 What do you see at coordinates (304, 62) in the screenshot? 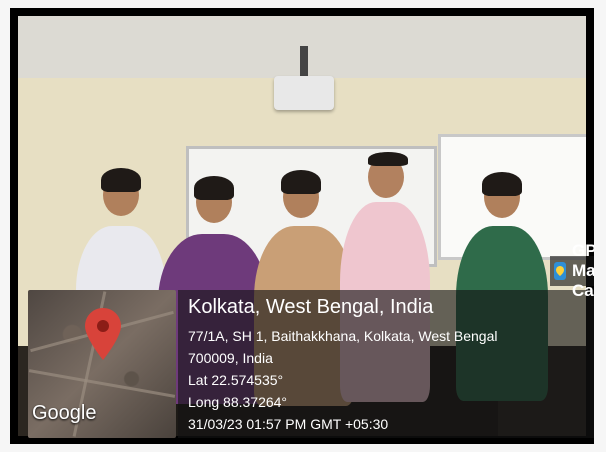
I see `projector-mount` at bounding box center [304, 62].